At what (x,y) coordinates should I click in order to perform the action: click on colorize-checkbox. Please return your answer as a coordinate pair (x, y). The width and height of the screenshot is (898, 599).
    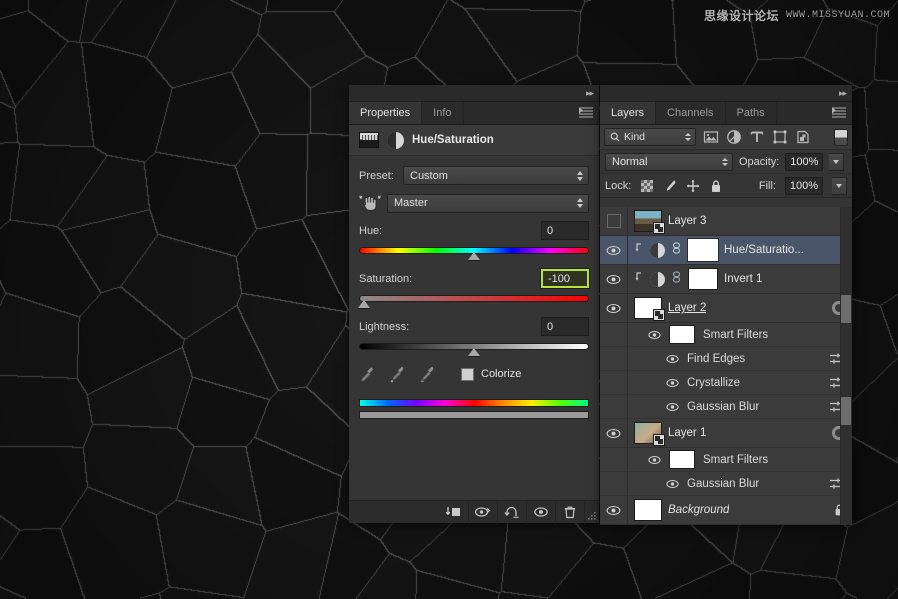
    Looking at the image, I should click on (467, 374).